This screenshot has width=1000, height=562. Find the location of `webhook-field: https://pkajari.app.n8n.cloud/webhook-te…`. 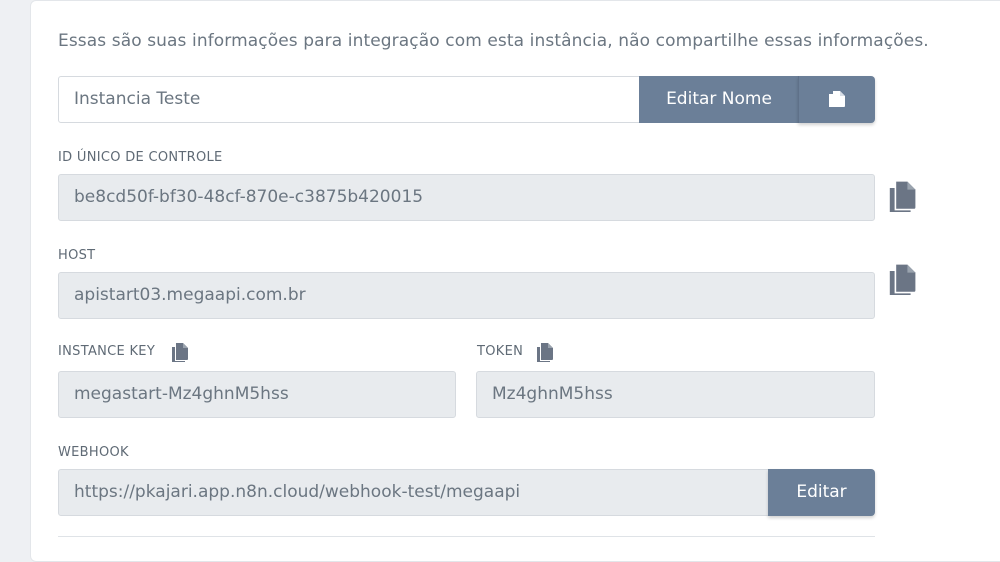

webhook-field: https://pkajari.app.n8n.cloud/webhook-te… is located at coordinates (418, 492).